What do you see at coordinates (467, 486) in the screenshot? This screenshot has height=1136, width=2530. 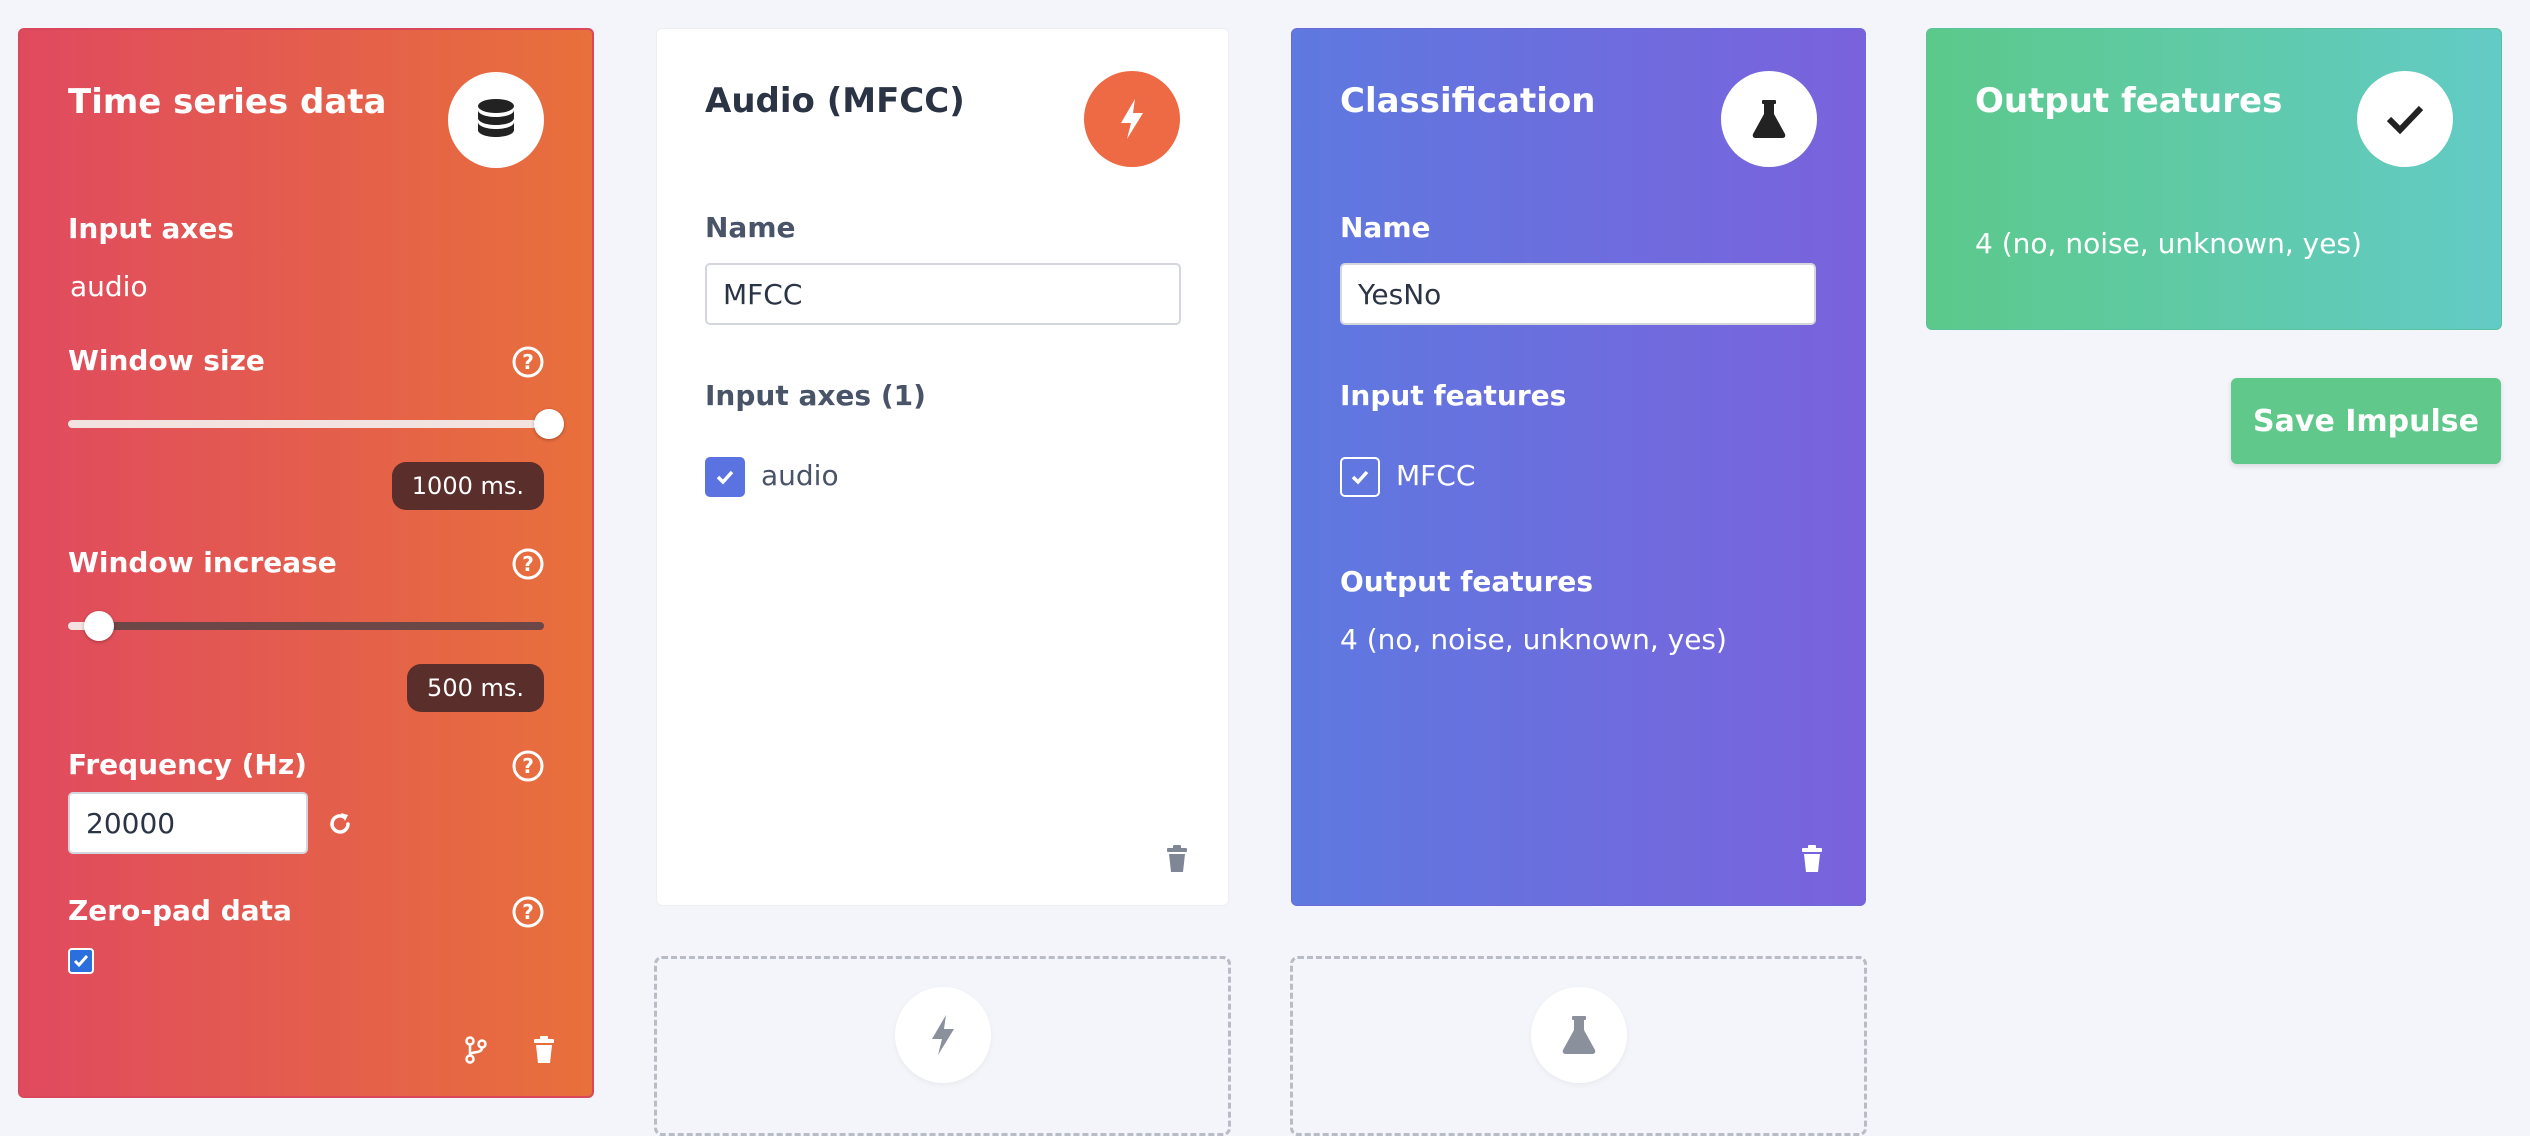 I see `window-size-value: 1000 ms.` at bounding box center [467, 486].